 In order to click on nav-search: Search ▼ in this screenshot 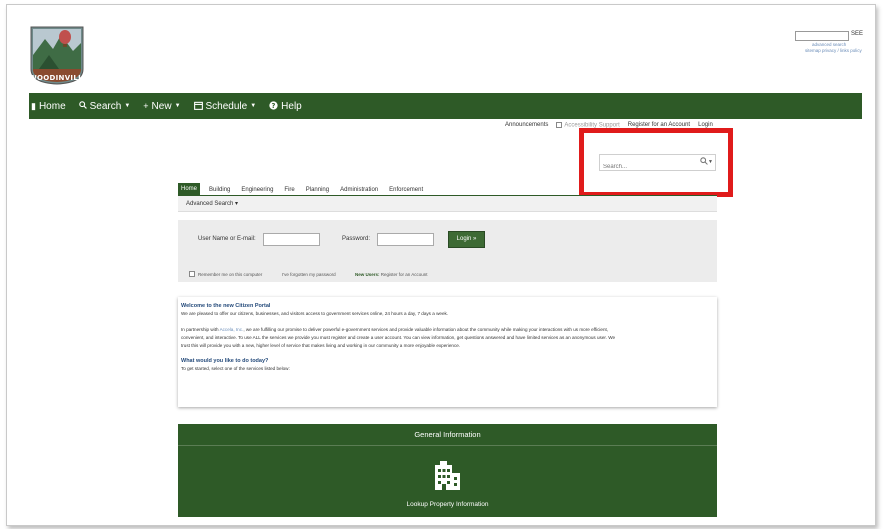, I will do `click(104, 106)`.